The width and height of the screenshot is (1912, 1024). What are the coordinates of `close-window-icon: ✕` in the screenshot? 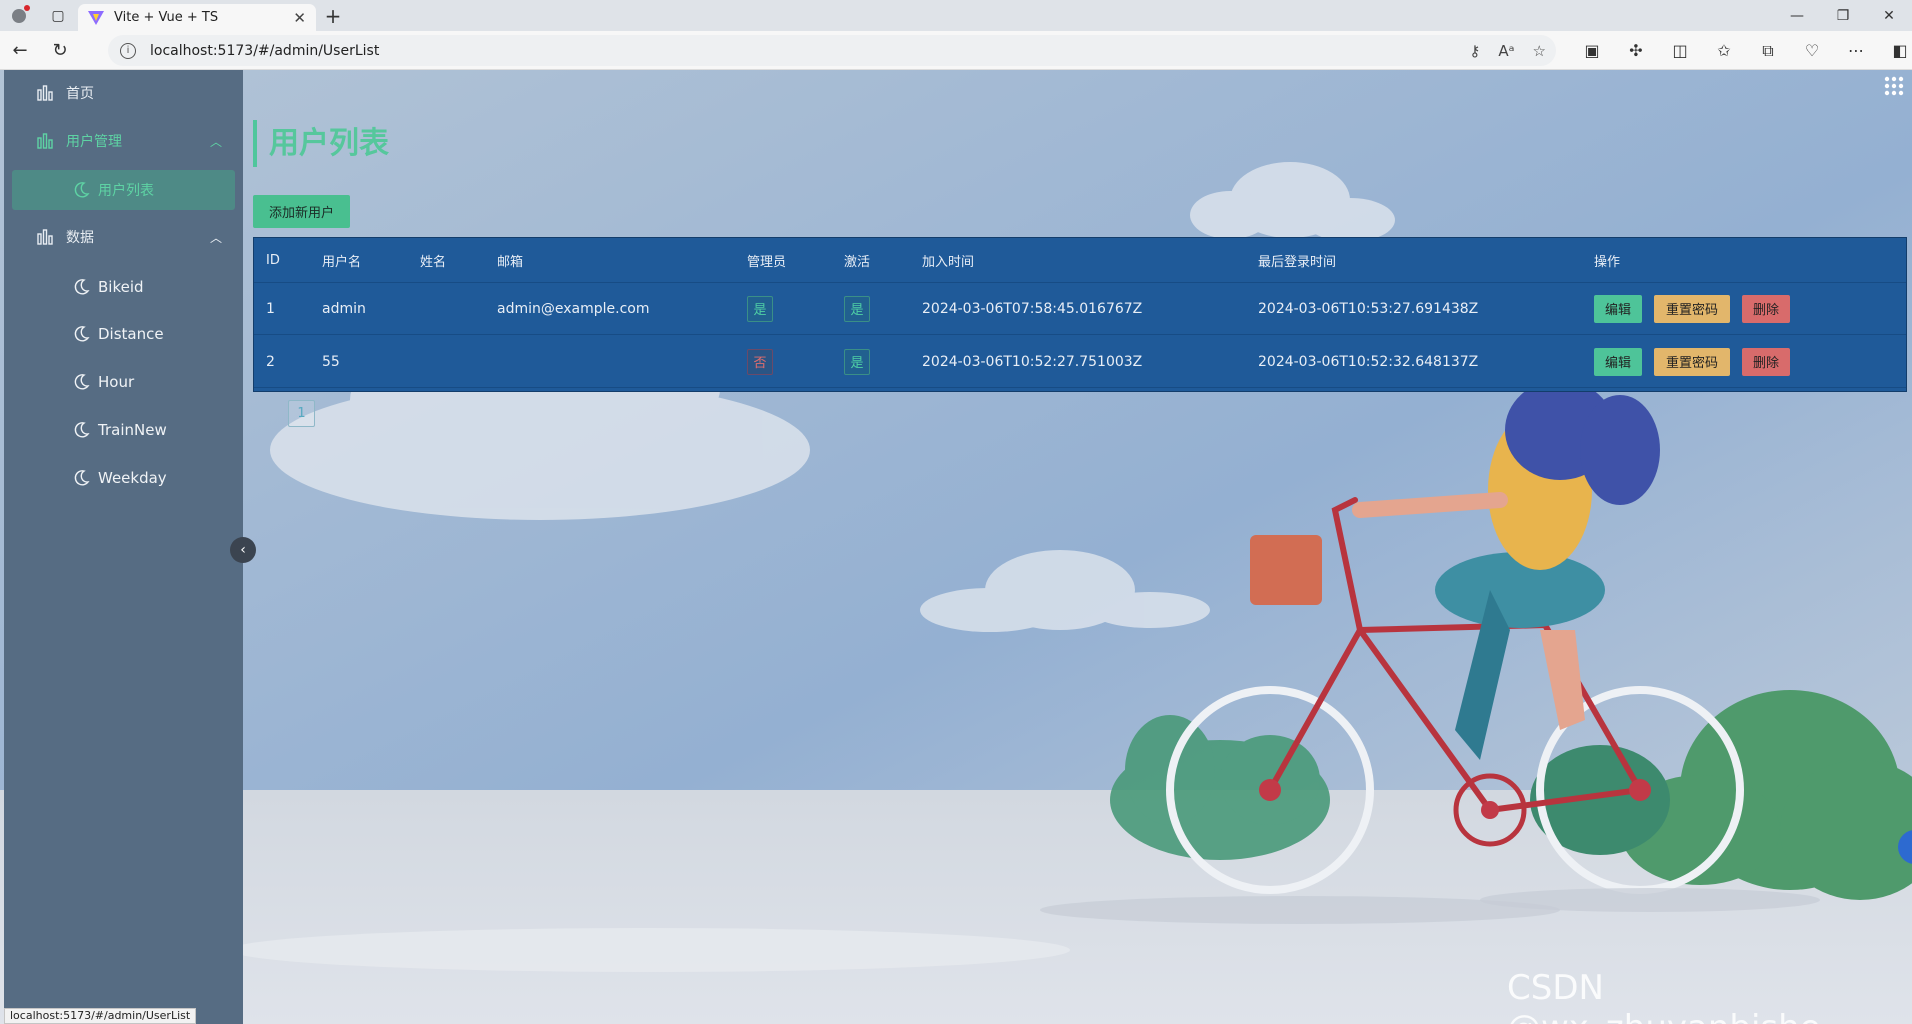 It's located at (1889, 15).